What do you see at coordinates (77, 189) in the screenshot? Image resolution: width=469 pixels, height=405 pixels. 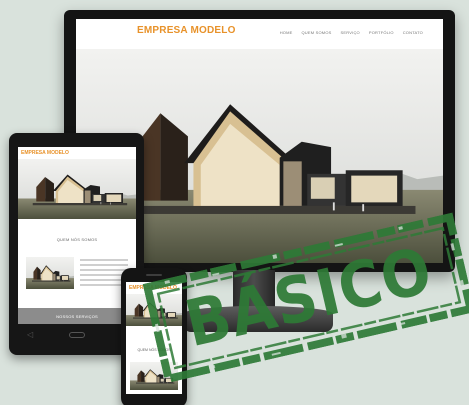 I see `tablet-hero-image` at bounding box center [77, 189].